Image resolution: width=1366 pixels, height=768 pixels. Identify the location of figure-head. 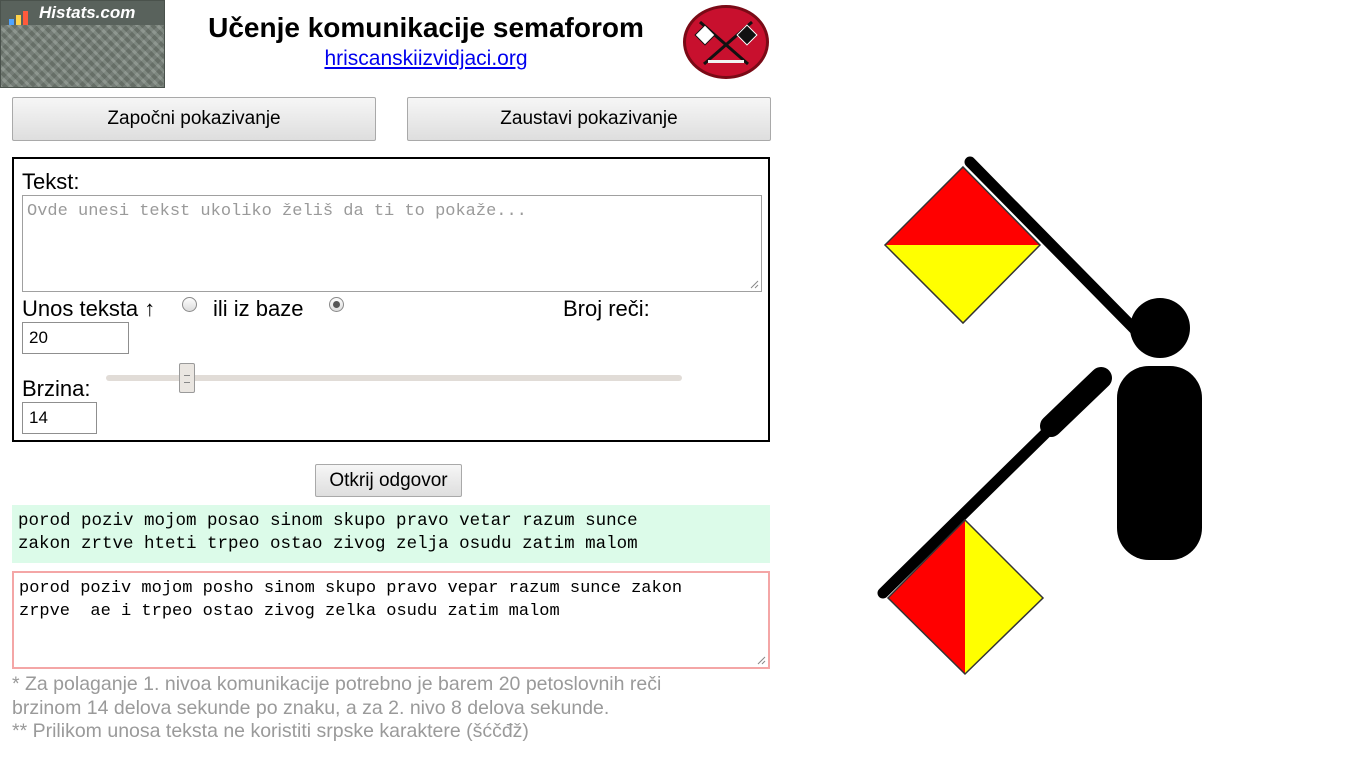
(1160, 328).